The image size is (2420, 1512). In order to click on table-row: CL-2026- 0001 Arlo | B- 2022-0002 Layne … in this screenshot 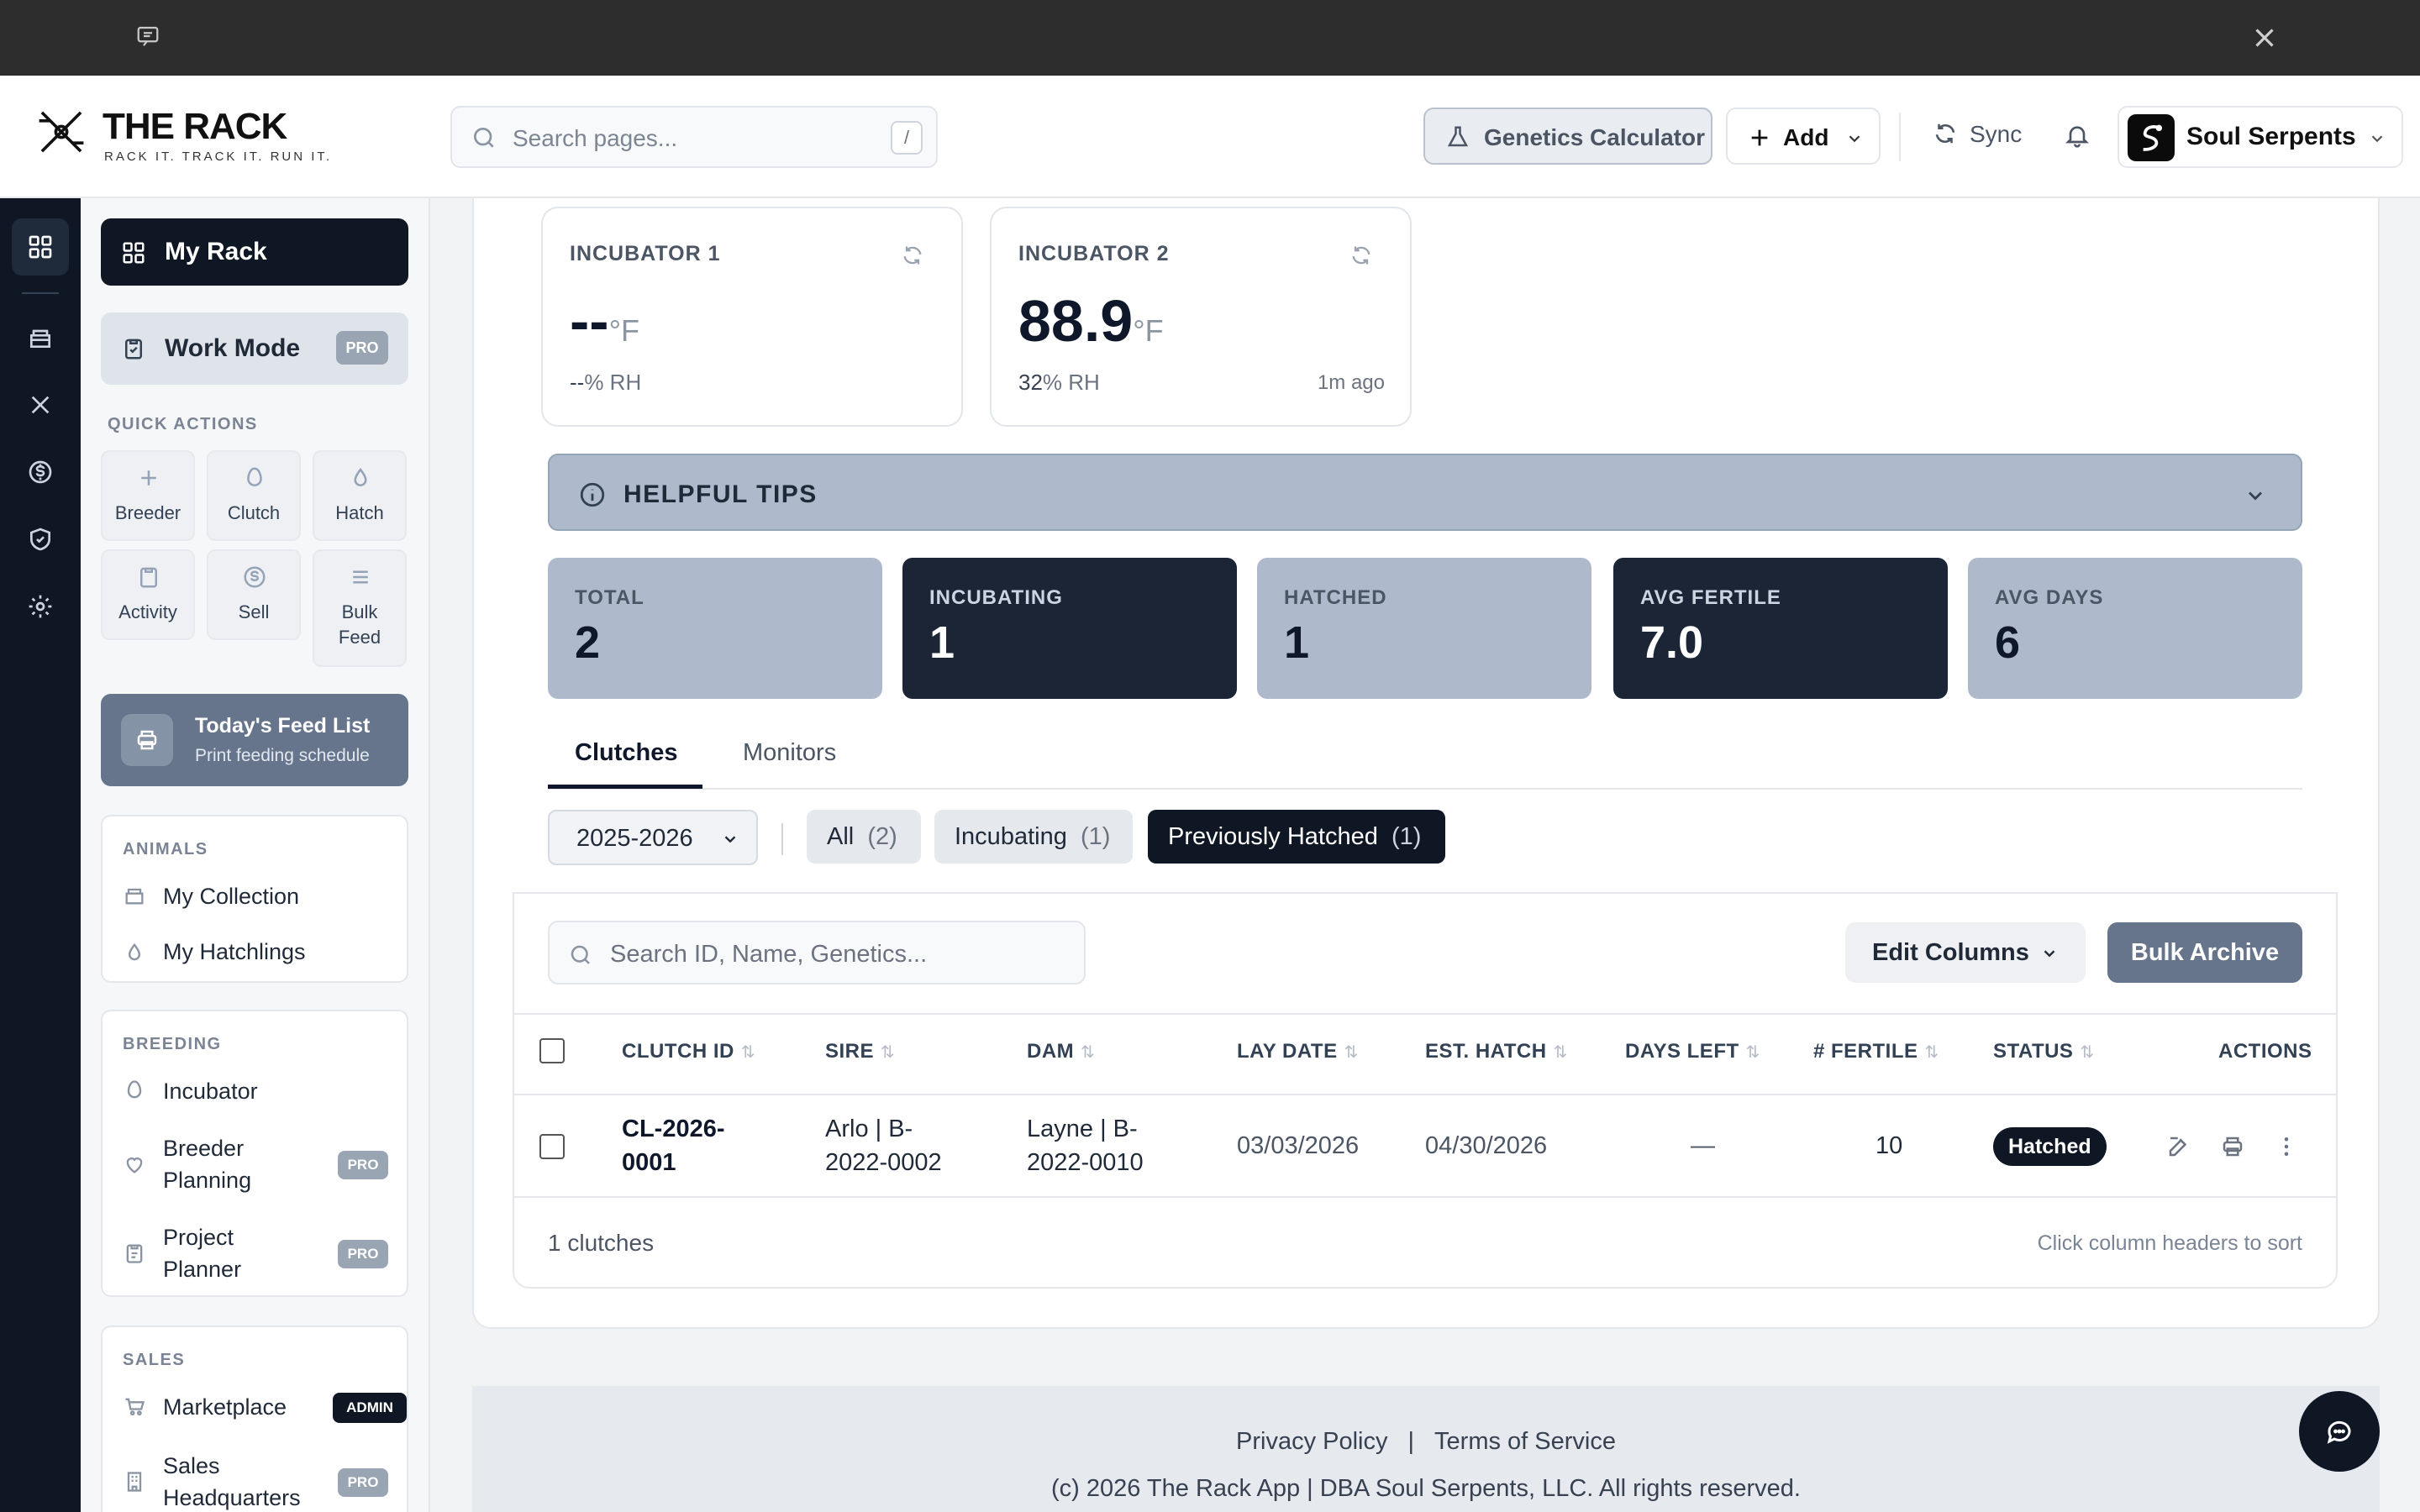, I will do `click(1425, 1146)`.